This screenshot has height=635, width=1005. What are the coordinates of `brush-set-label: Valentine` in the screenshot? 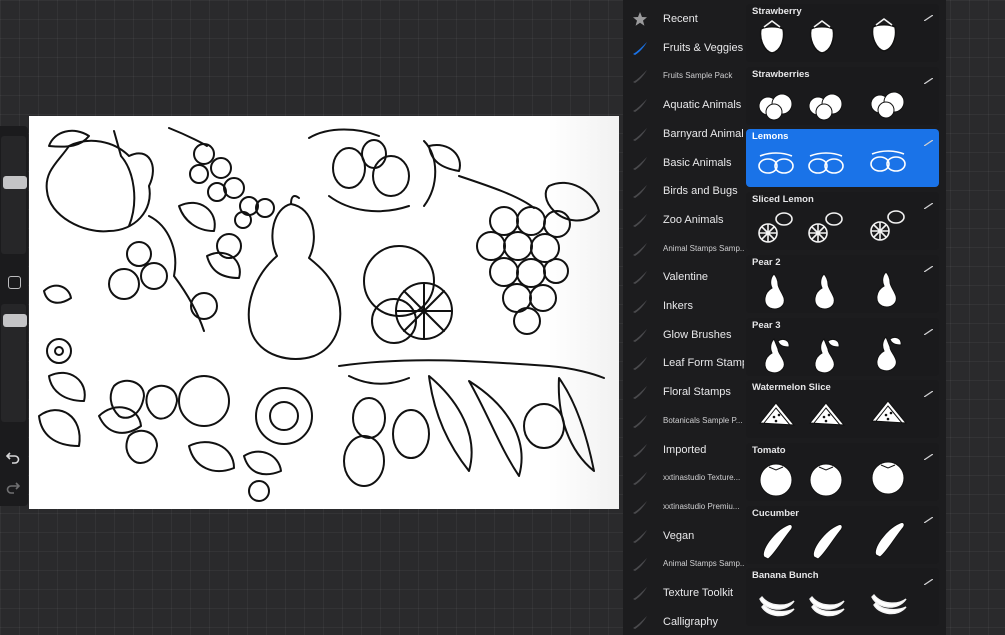 It's located at (686, 277).